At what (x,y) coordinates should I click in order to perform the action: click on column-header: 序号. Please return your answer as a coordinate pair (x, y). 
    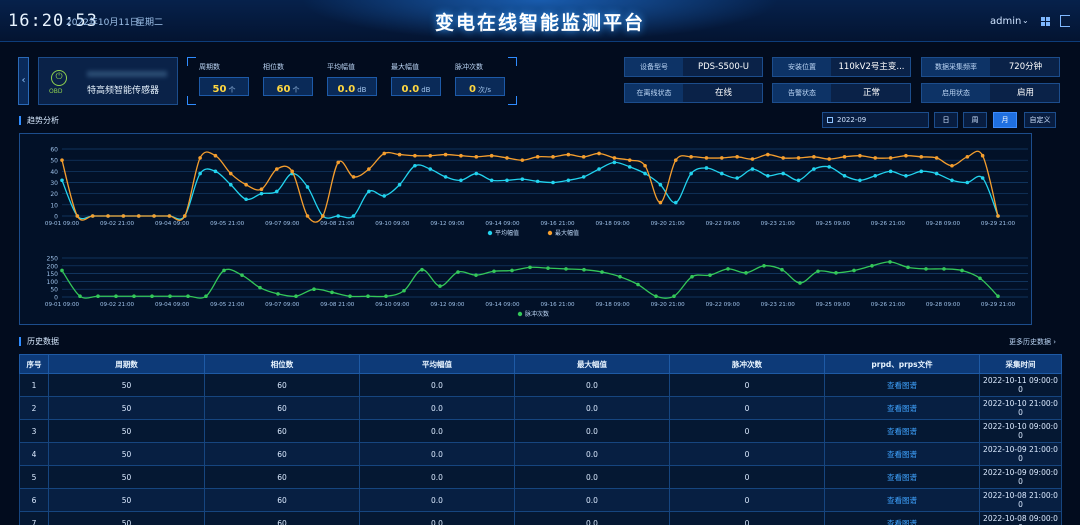
    Looking at the image, I should click on (34, 364).